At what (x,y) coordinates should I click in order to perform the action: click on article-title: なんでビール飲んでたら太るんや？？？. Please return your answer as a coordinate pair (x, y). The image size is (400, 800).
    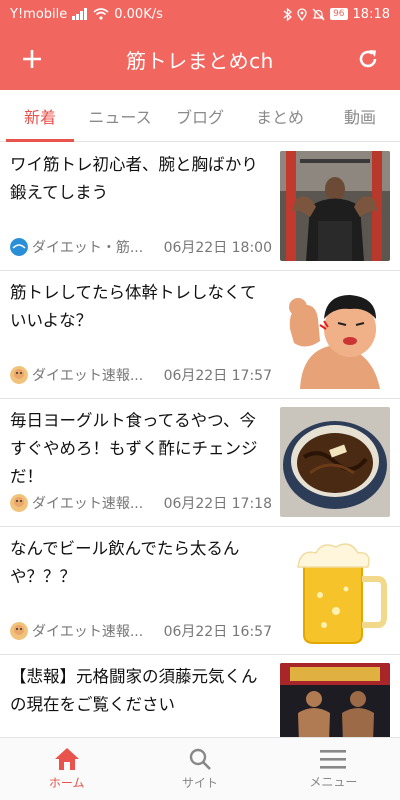
    Looking at the image, I should click on (125, 562).